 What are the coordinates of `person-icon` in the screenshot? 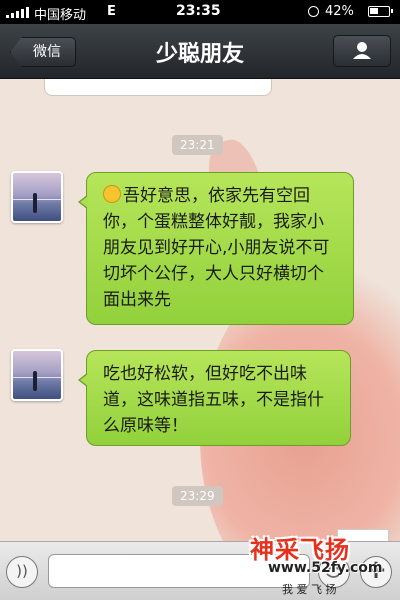 It's located at (362, 50).